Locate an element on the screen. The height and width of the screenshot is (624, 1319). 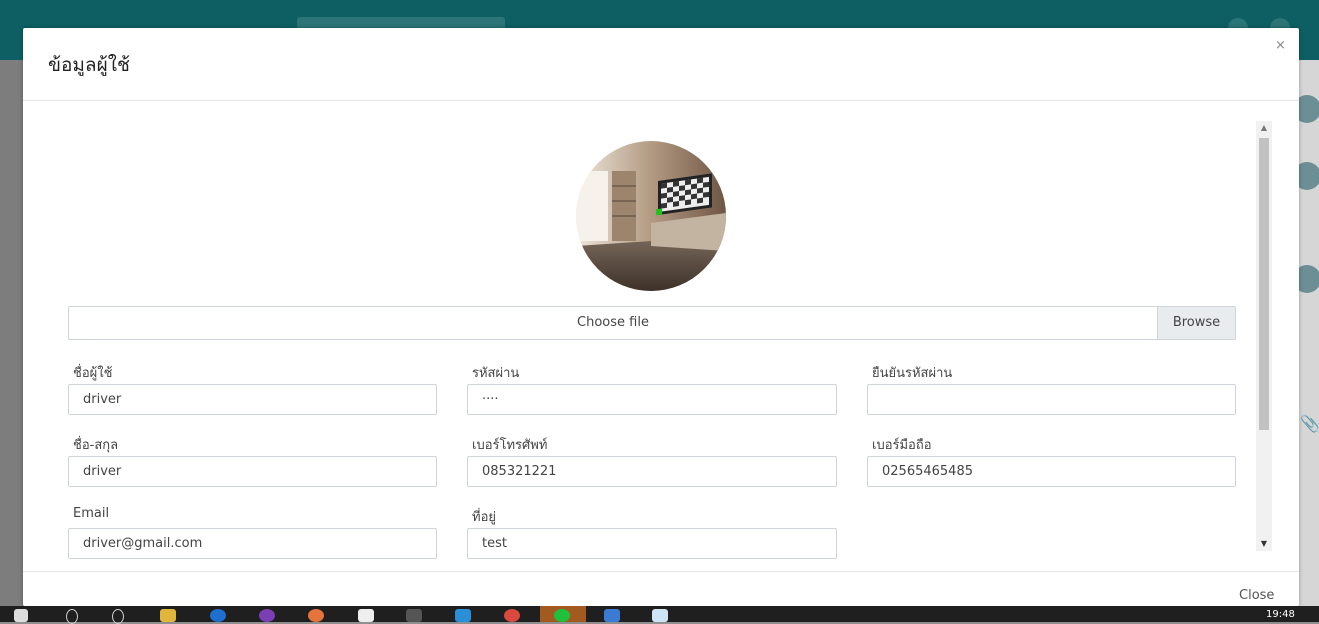
fullname-label: ชื่อ-สกุล is located at coordinates (96, 445).